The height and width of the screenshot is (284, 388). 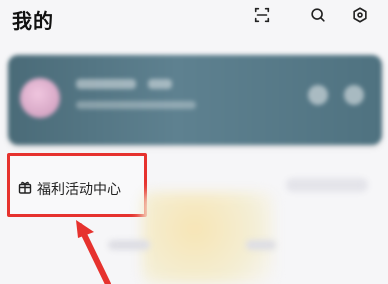 What do you see at coordinates (40, 98) in the screenshot?
I see `avatar` at bounding box center [40, 98].